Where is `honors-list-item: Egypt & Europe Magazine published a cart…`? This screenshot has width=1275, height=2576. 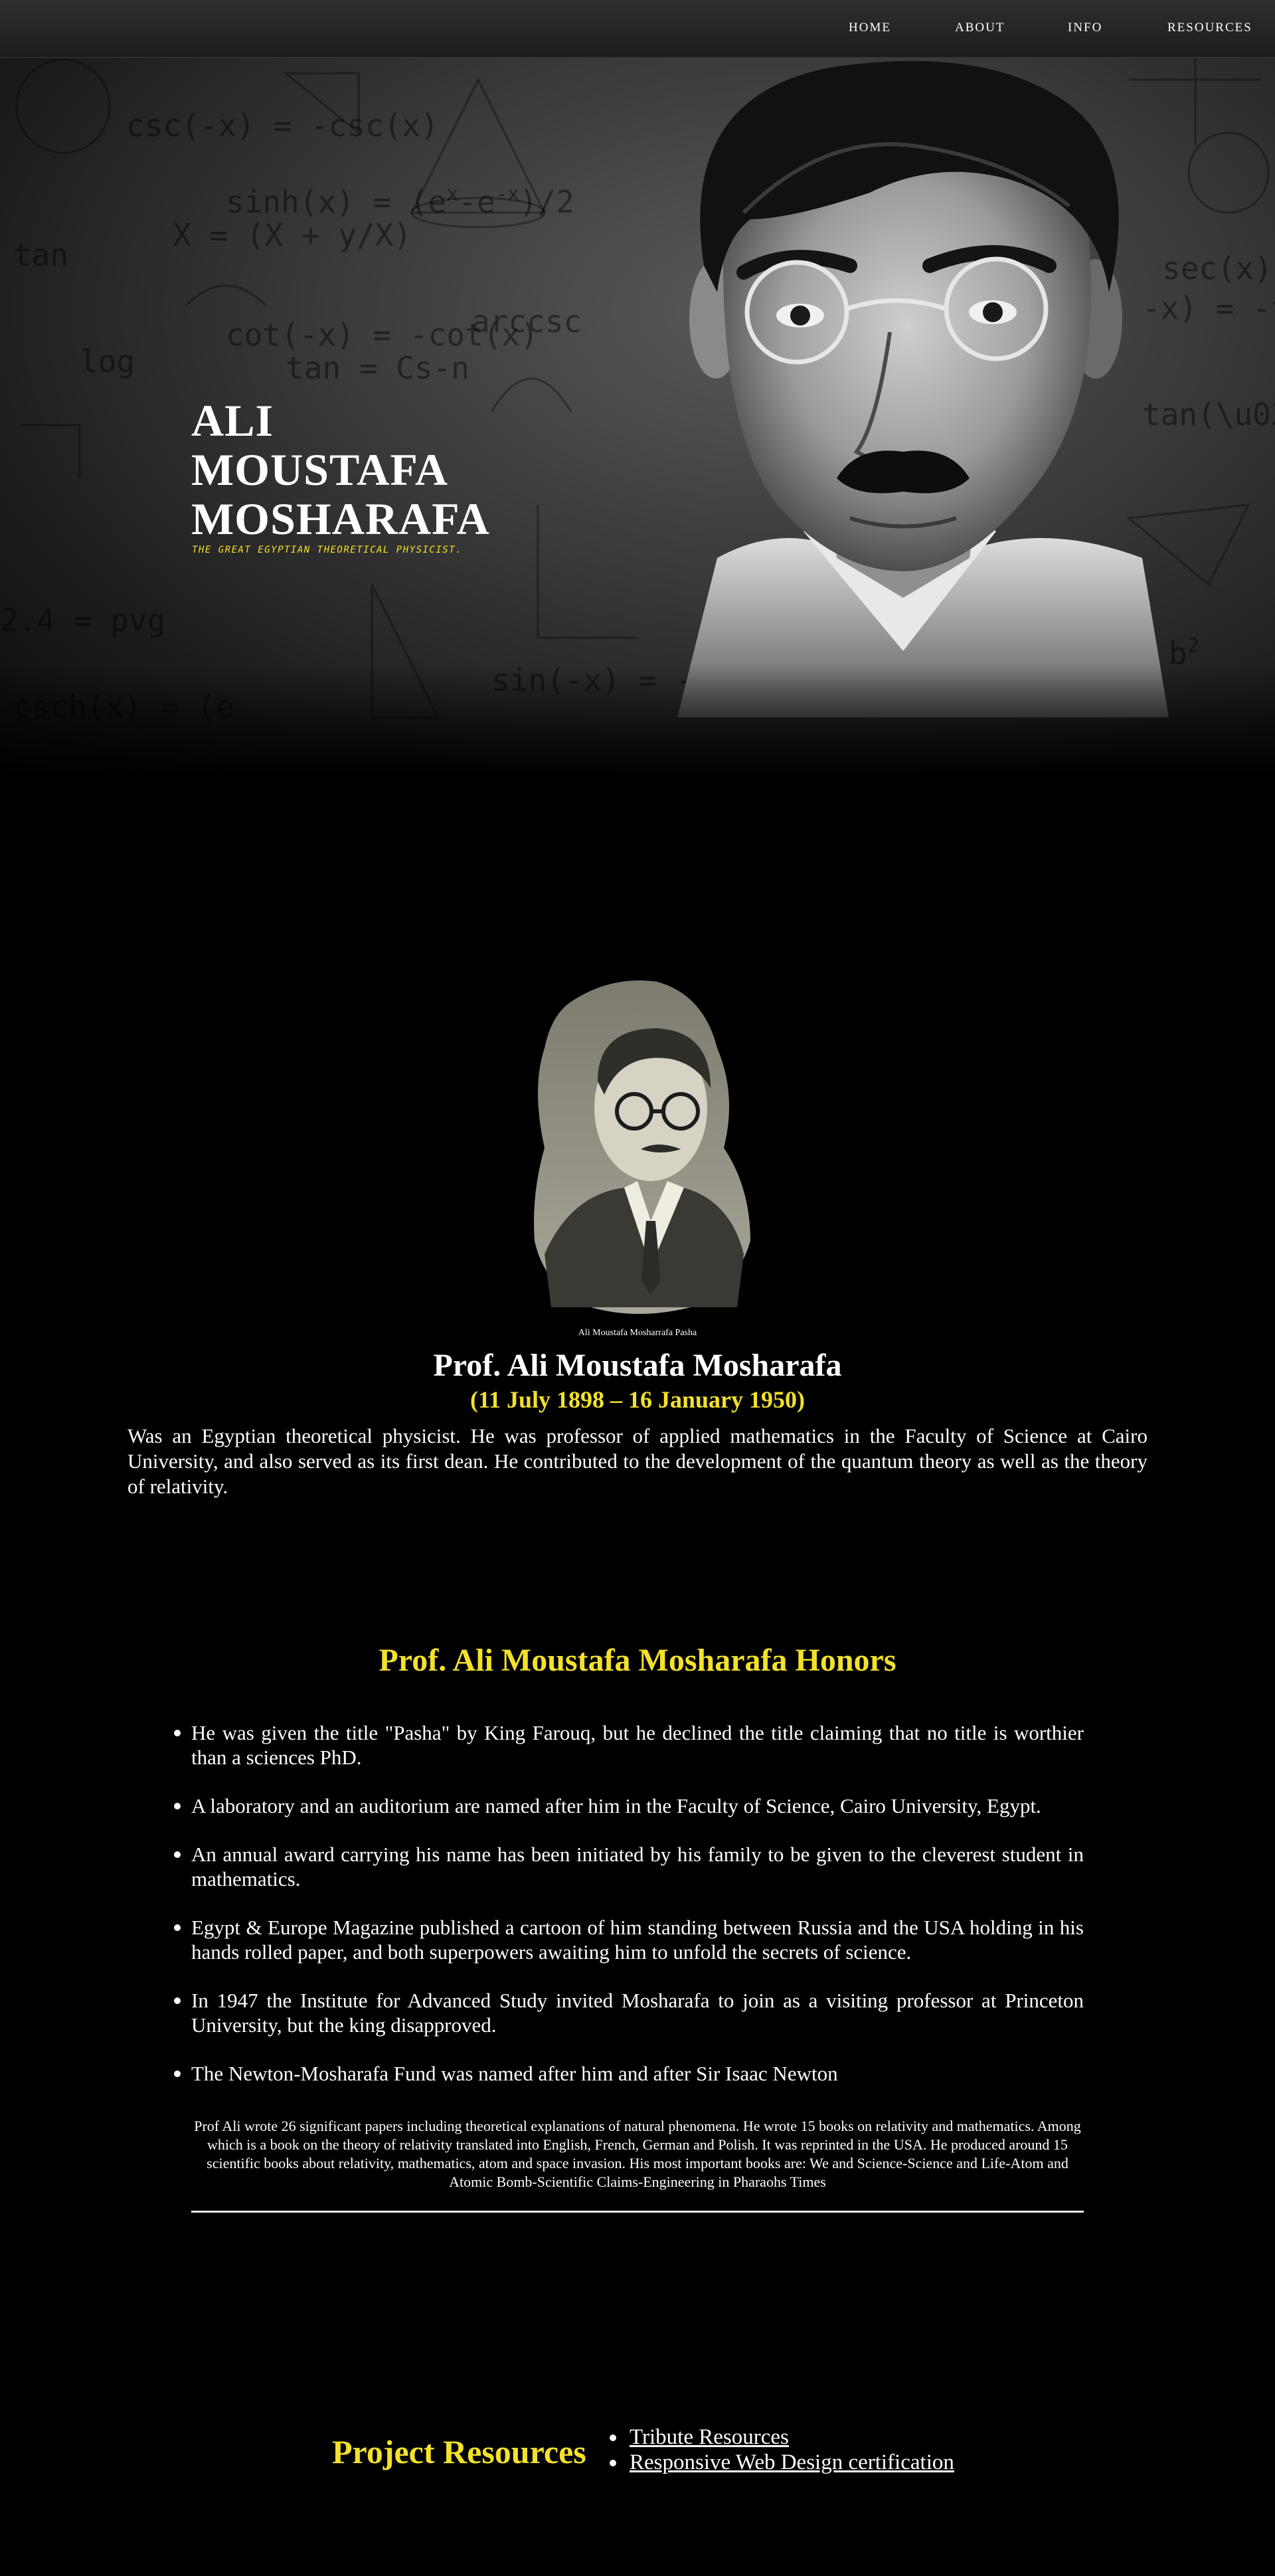
honors-list-item: Egypt & Europe Magazine published a cart… is located at coordinates (629, 1939).